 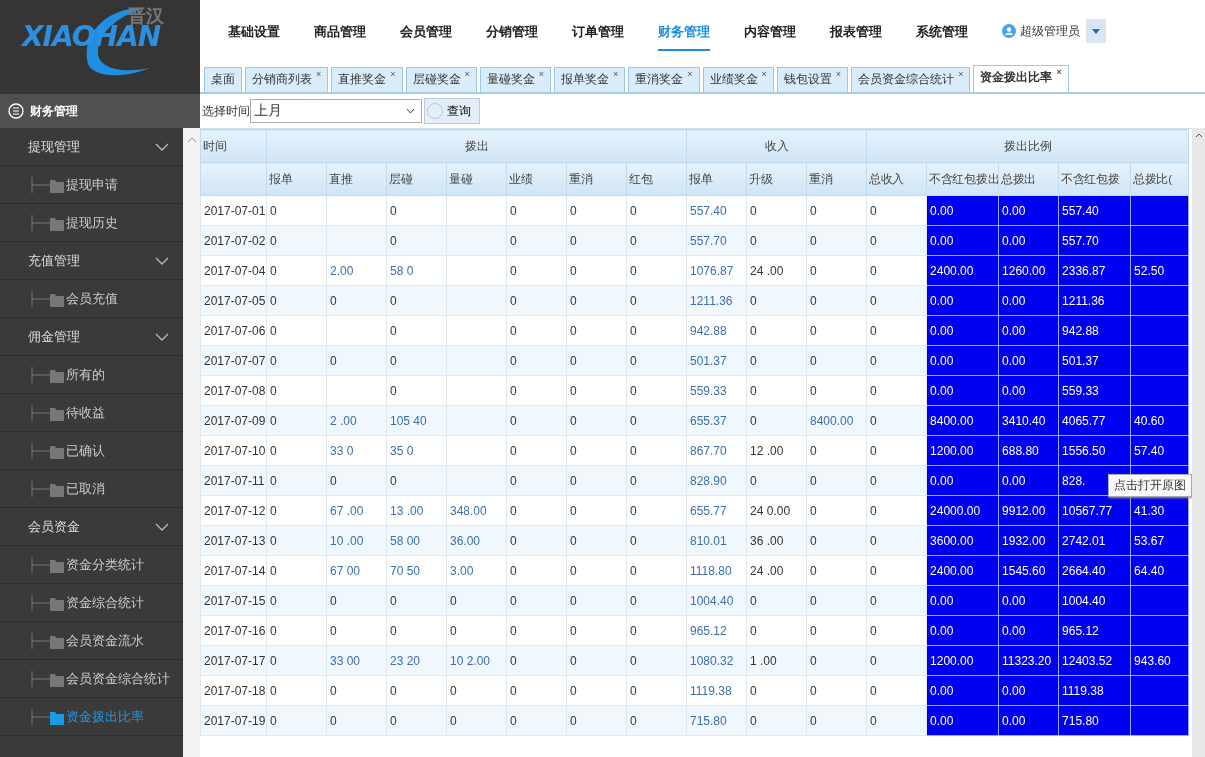 What do you see at coordinates (426, 31) in the screenshot?
I see `nav-item: 会员管理` at bounding box center [426, 31].